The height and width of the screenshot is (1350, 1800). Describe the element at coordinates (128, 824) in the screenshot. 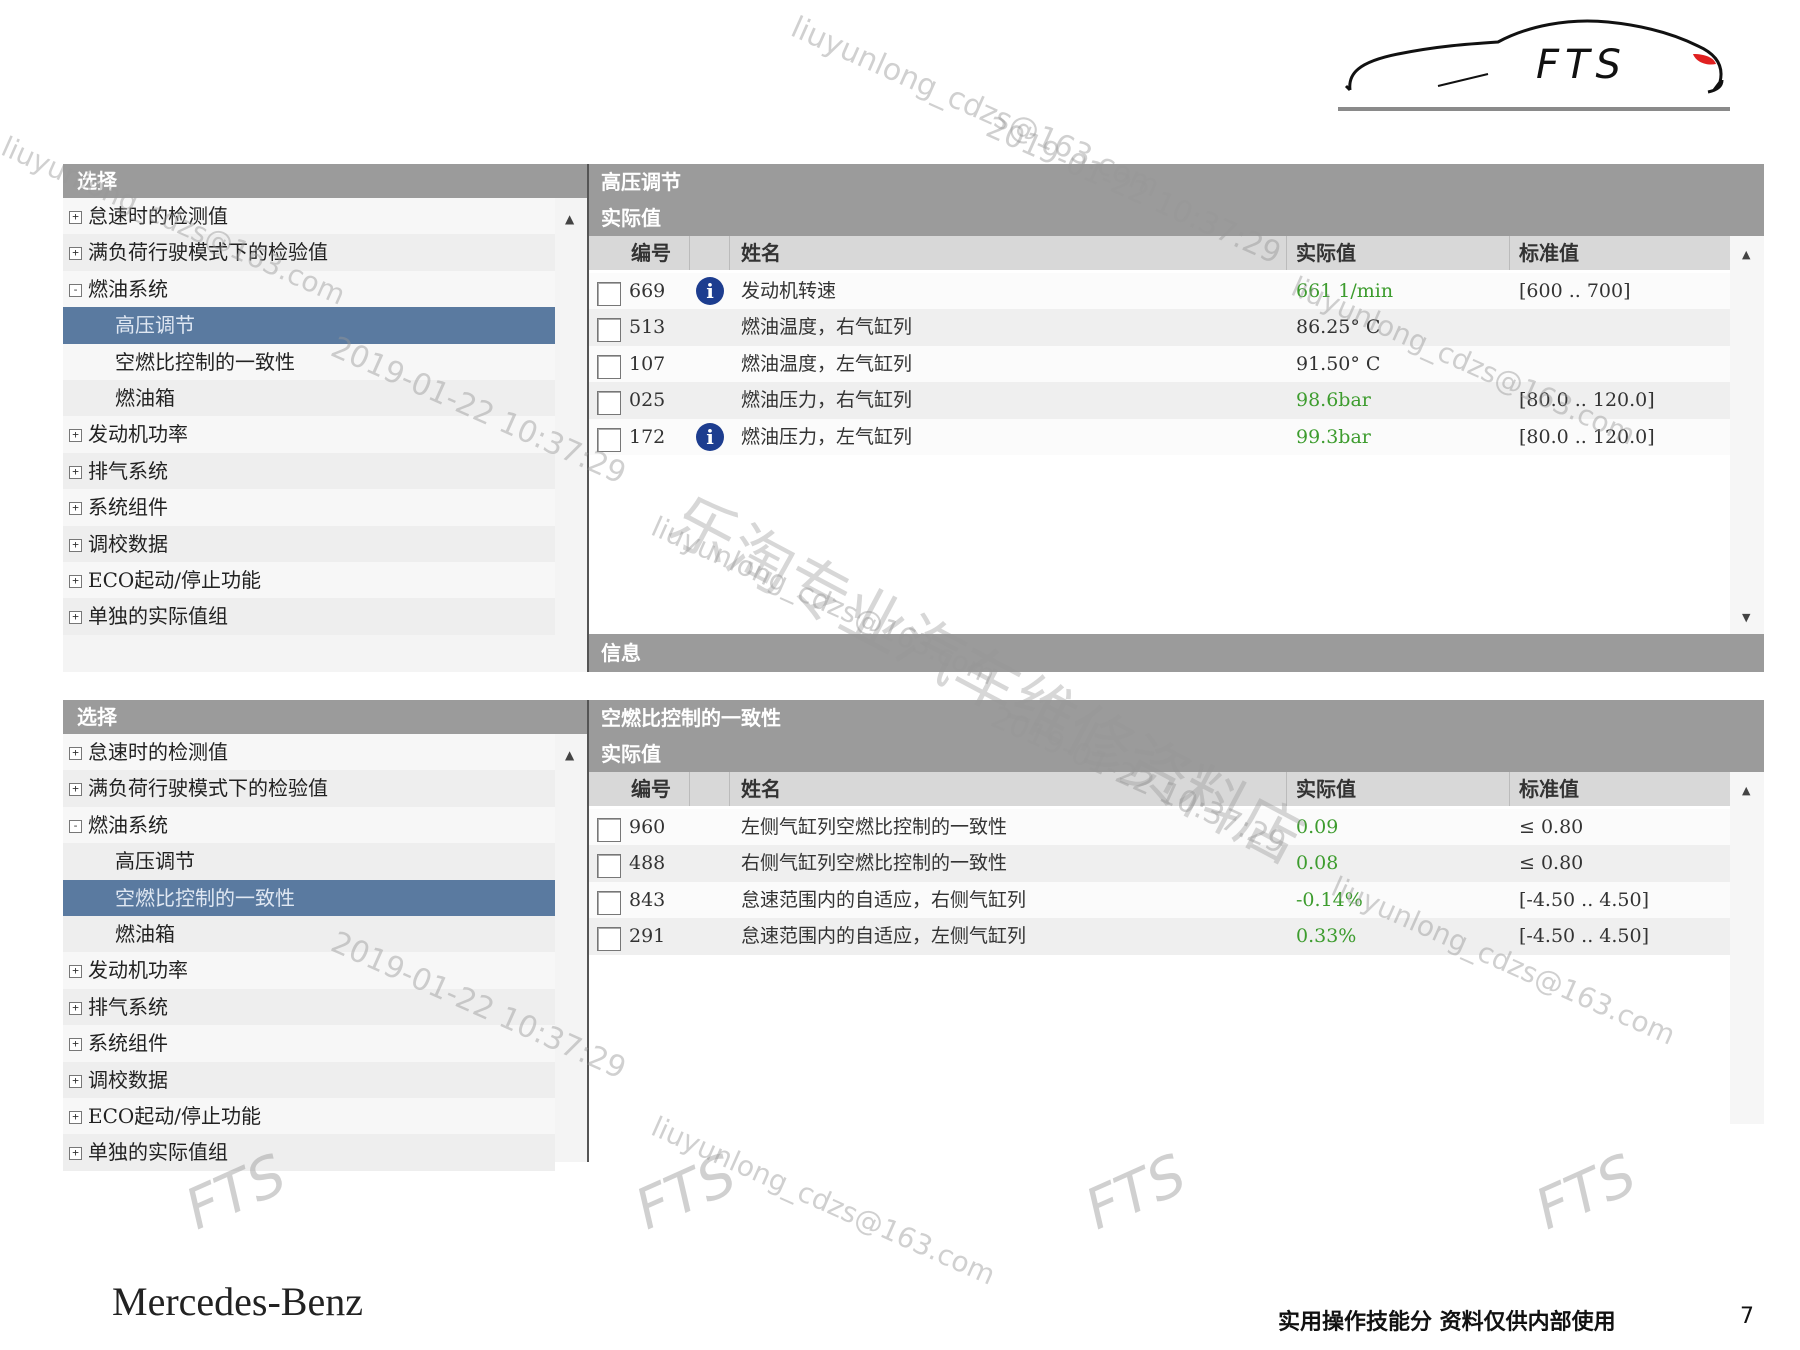

I see `tree-item-label: 燃油系统` at that location.